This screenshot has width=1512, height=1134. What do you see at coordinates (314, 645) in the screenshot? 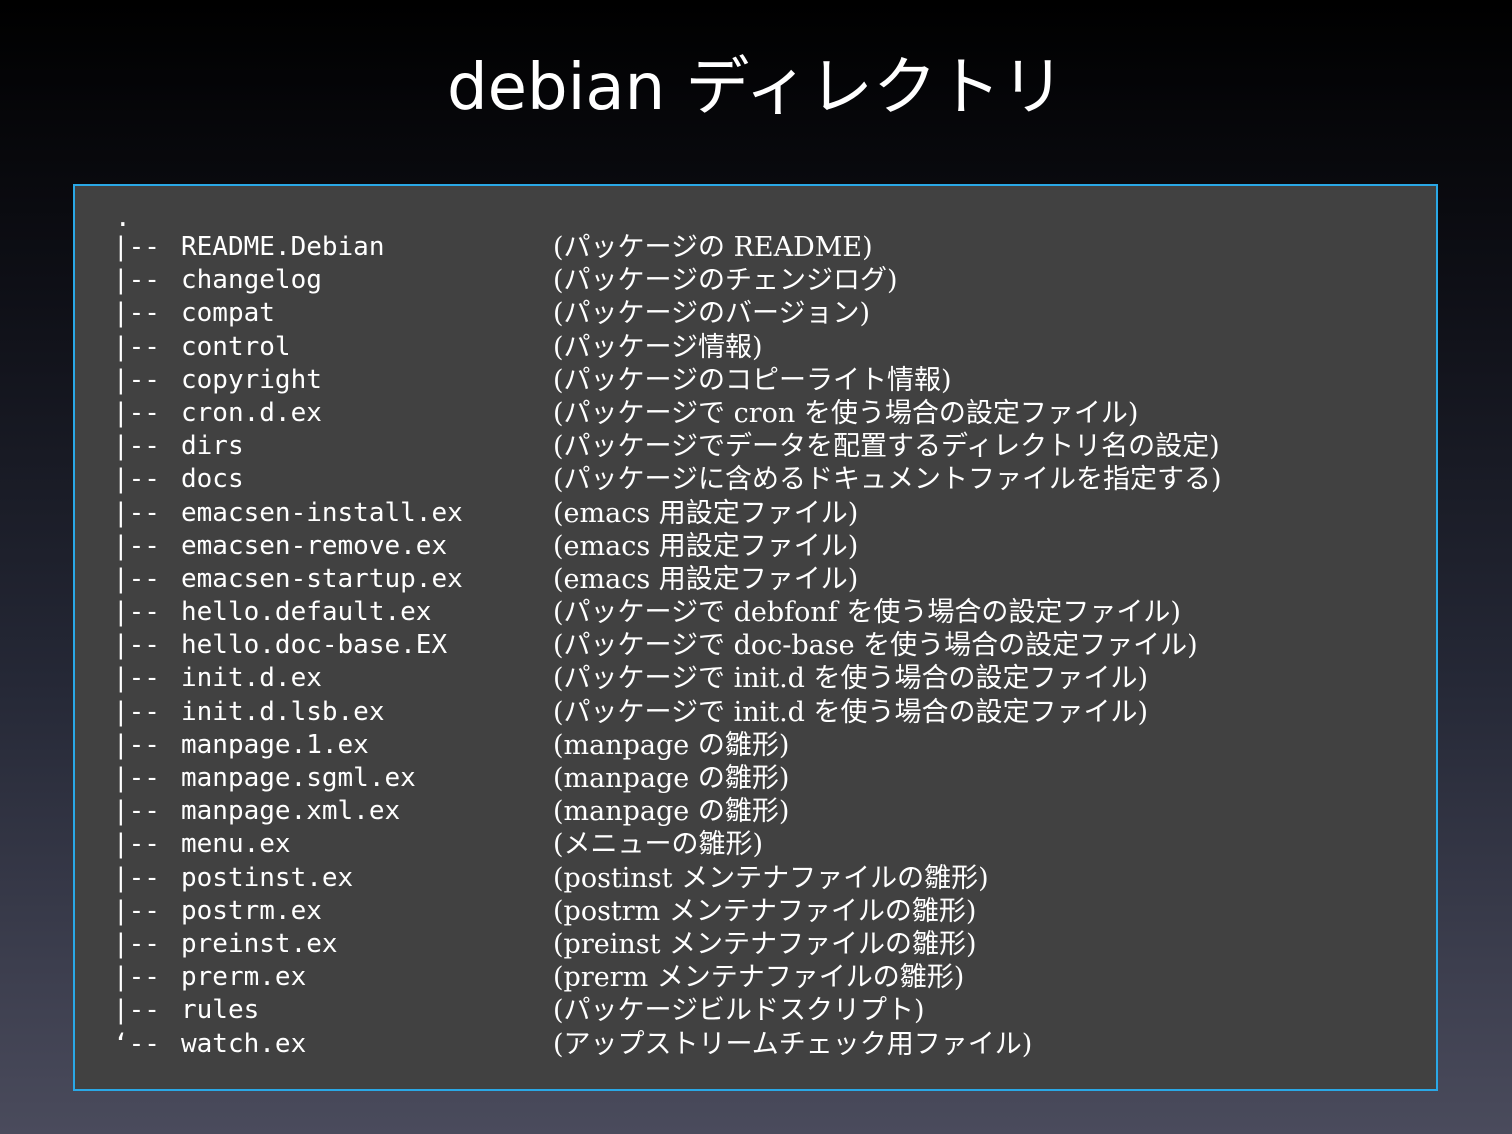
I see `file-name: hello.doc-base.EX` at bounding box center [314, 645].